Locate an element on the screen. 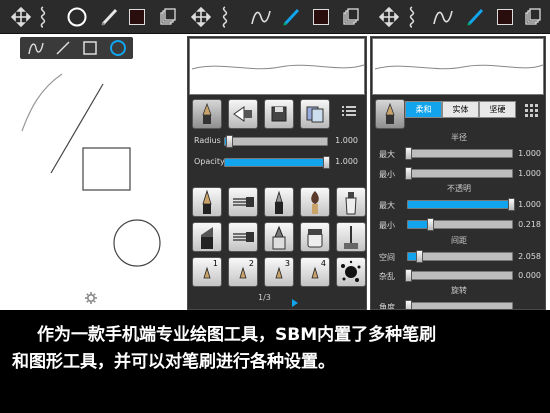  slider-fill is located at coordinates (460, 204).